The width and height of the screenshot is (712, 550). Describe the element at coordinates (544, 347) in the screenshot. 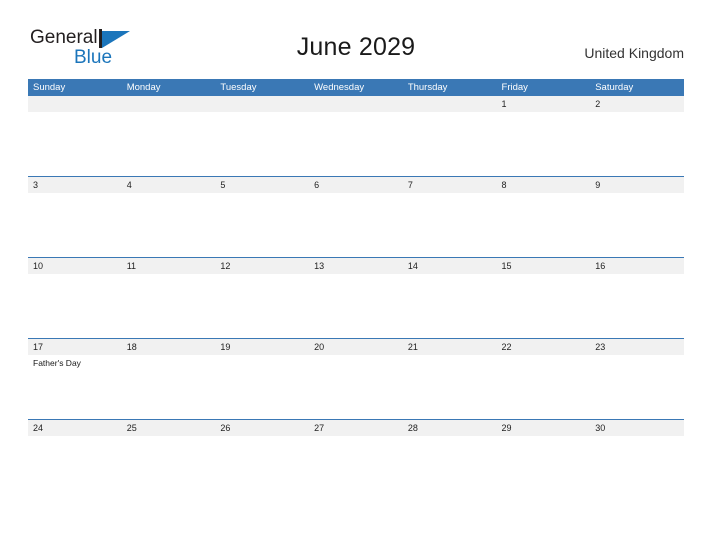

I see `day-number-22: 22` at that location.